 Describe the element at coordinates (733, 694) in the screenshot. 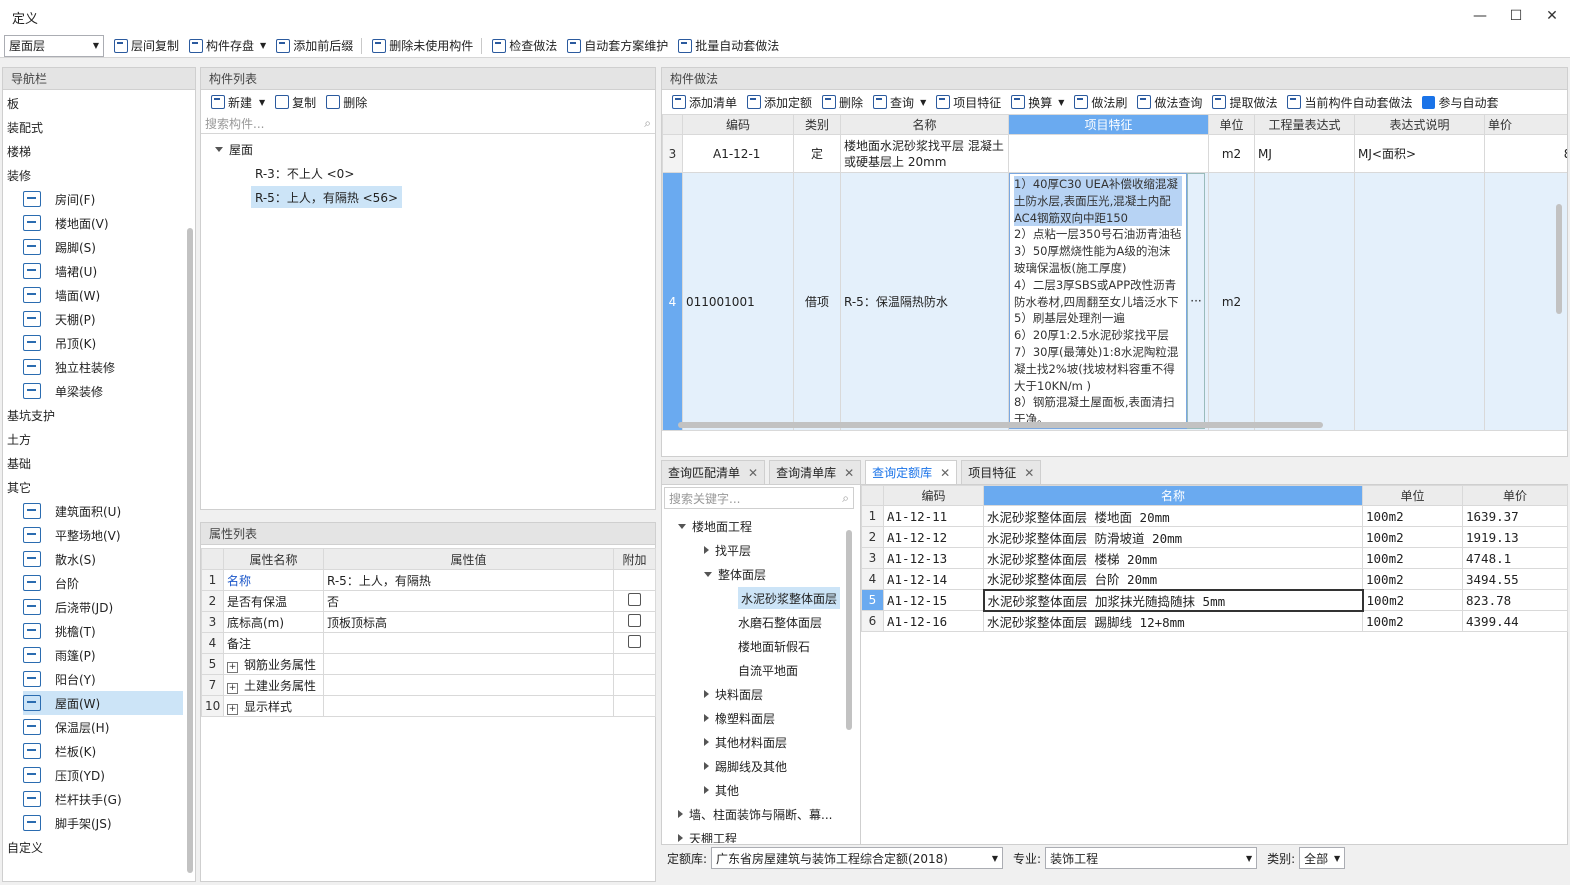

I see `tree-node: 块料面层` at that location.